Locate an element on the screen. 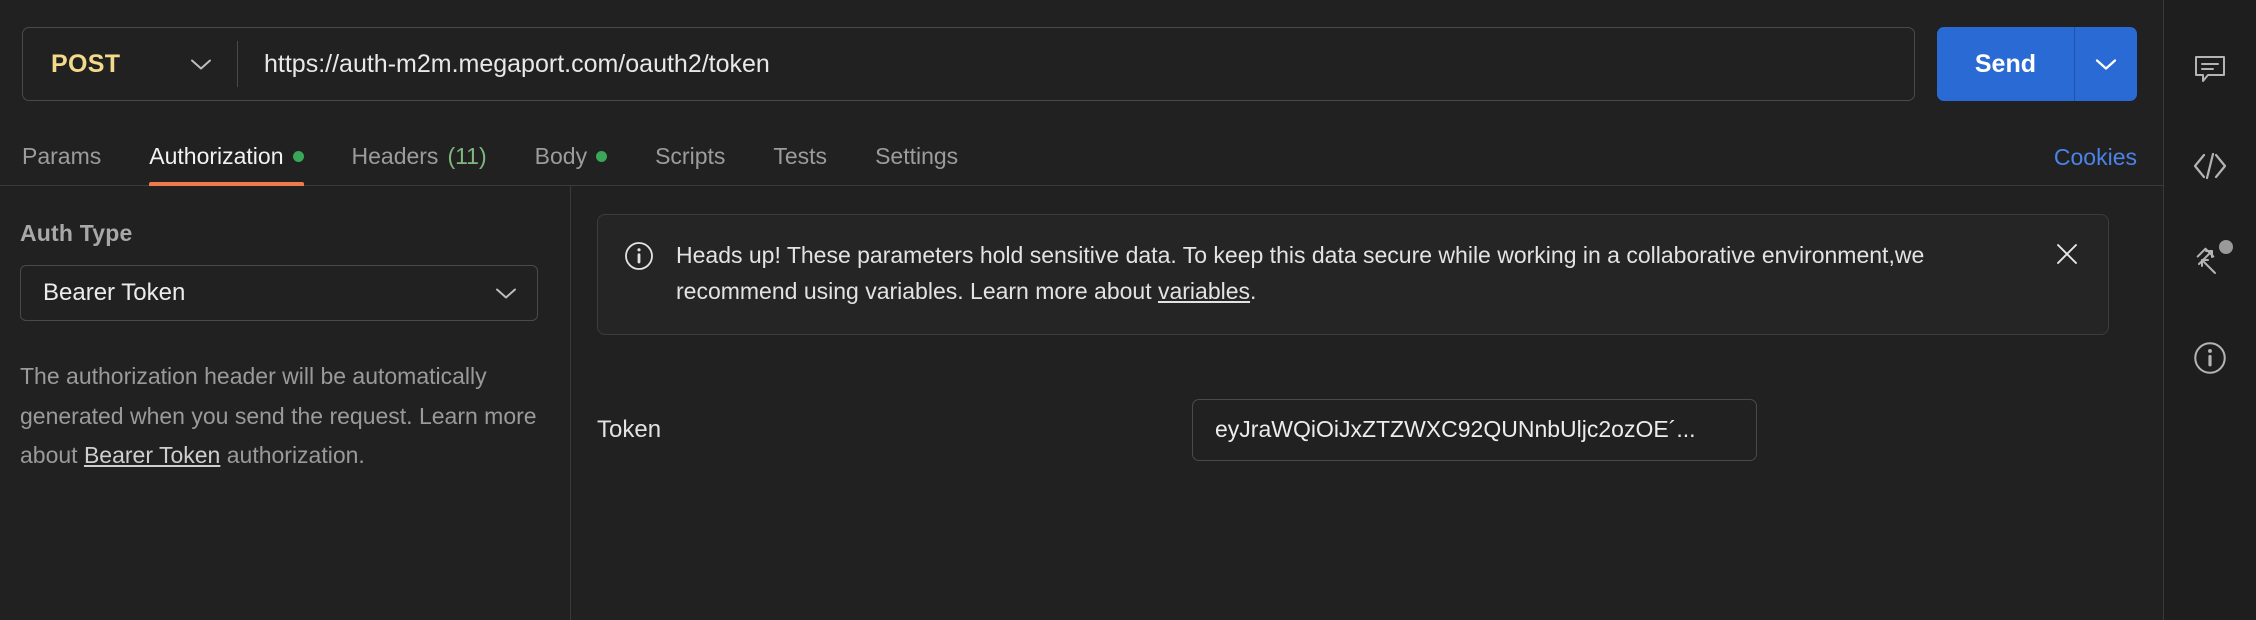 The width and height of the screenshot is (2256, 620). close-icon is located at coordinates (2067, 254).